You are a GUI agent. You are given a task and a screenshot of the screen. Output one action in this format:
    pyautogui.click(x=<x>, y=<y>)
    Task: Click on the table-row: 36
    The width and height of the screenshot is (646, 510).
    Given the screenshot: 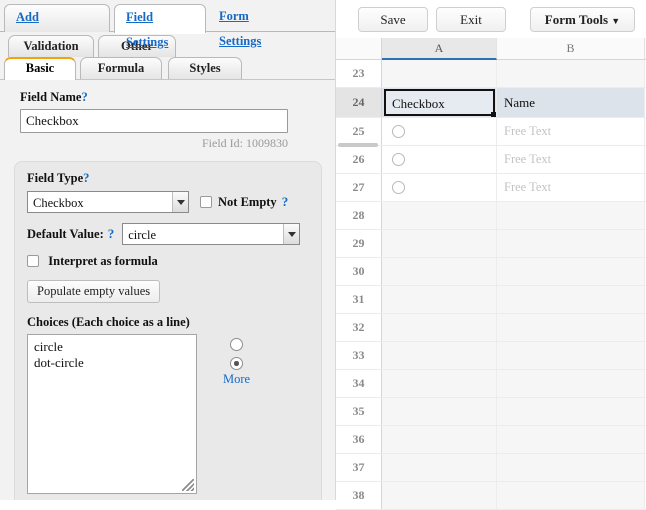 What is the action you would take?
    pyautogui.click(x=491, y=440)
    